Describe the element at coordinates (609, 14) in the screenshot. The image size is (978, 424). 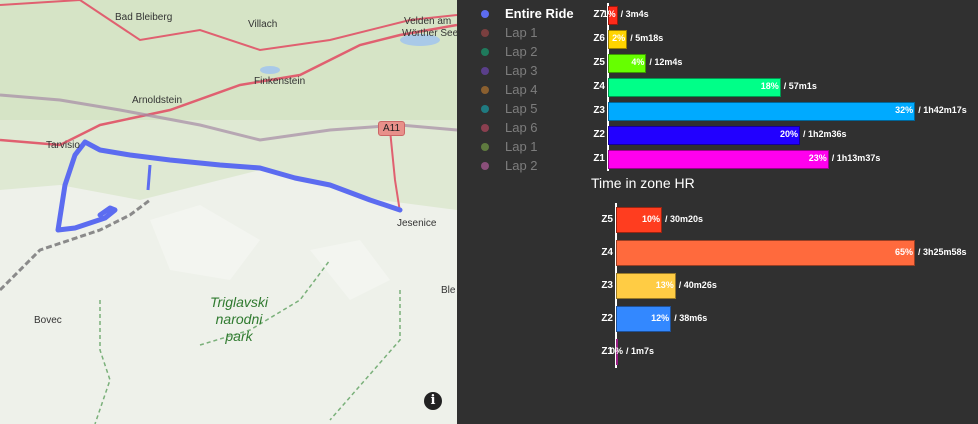
I see `zone-percent-label: 1%` at that location.